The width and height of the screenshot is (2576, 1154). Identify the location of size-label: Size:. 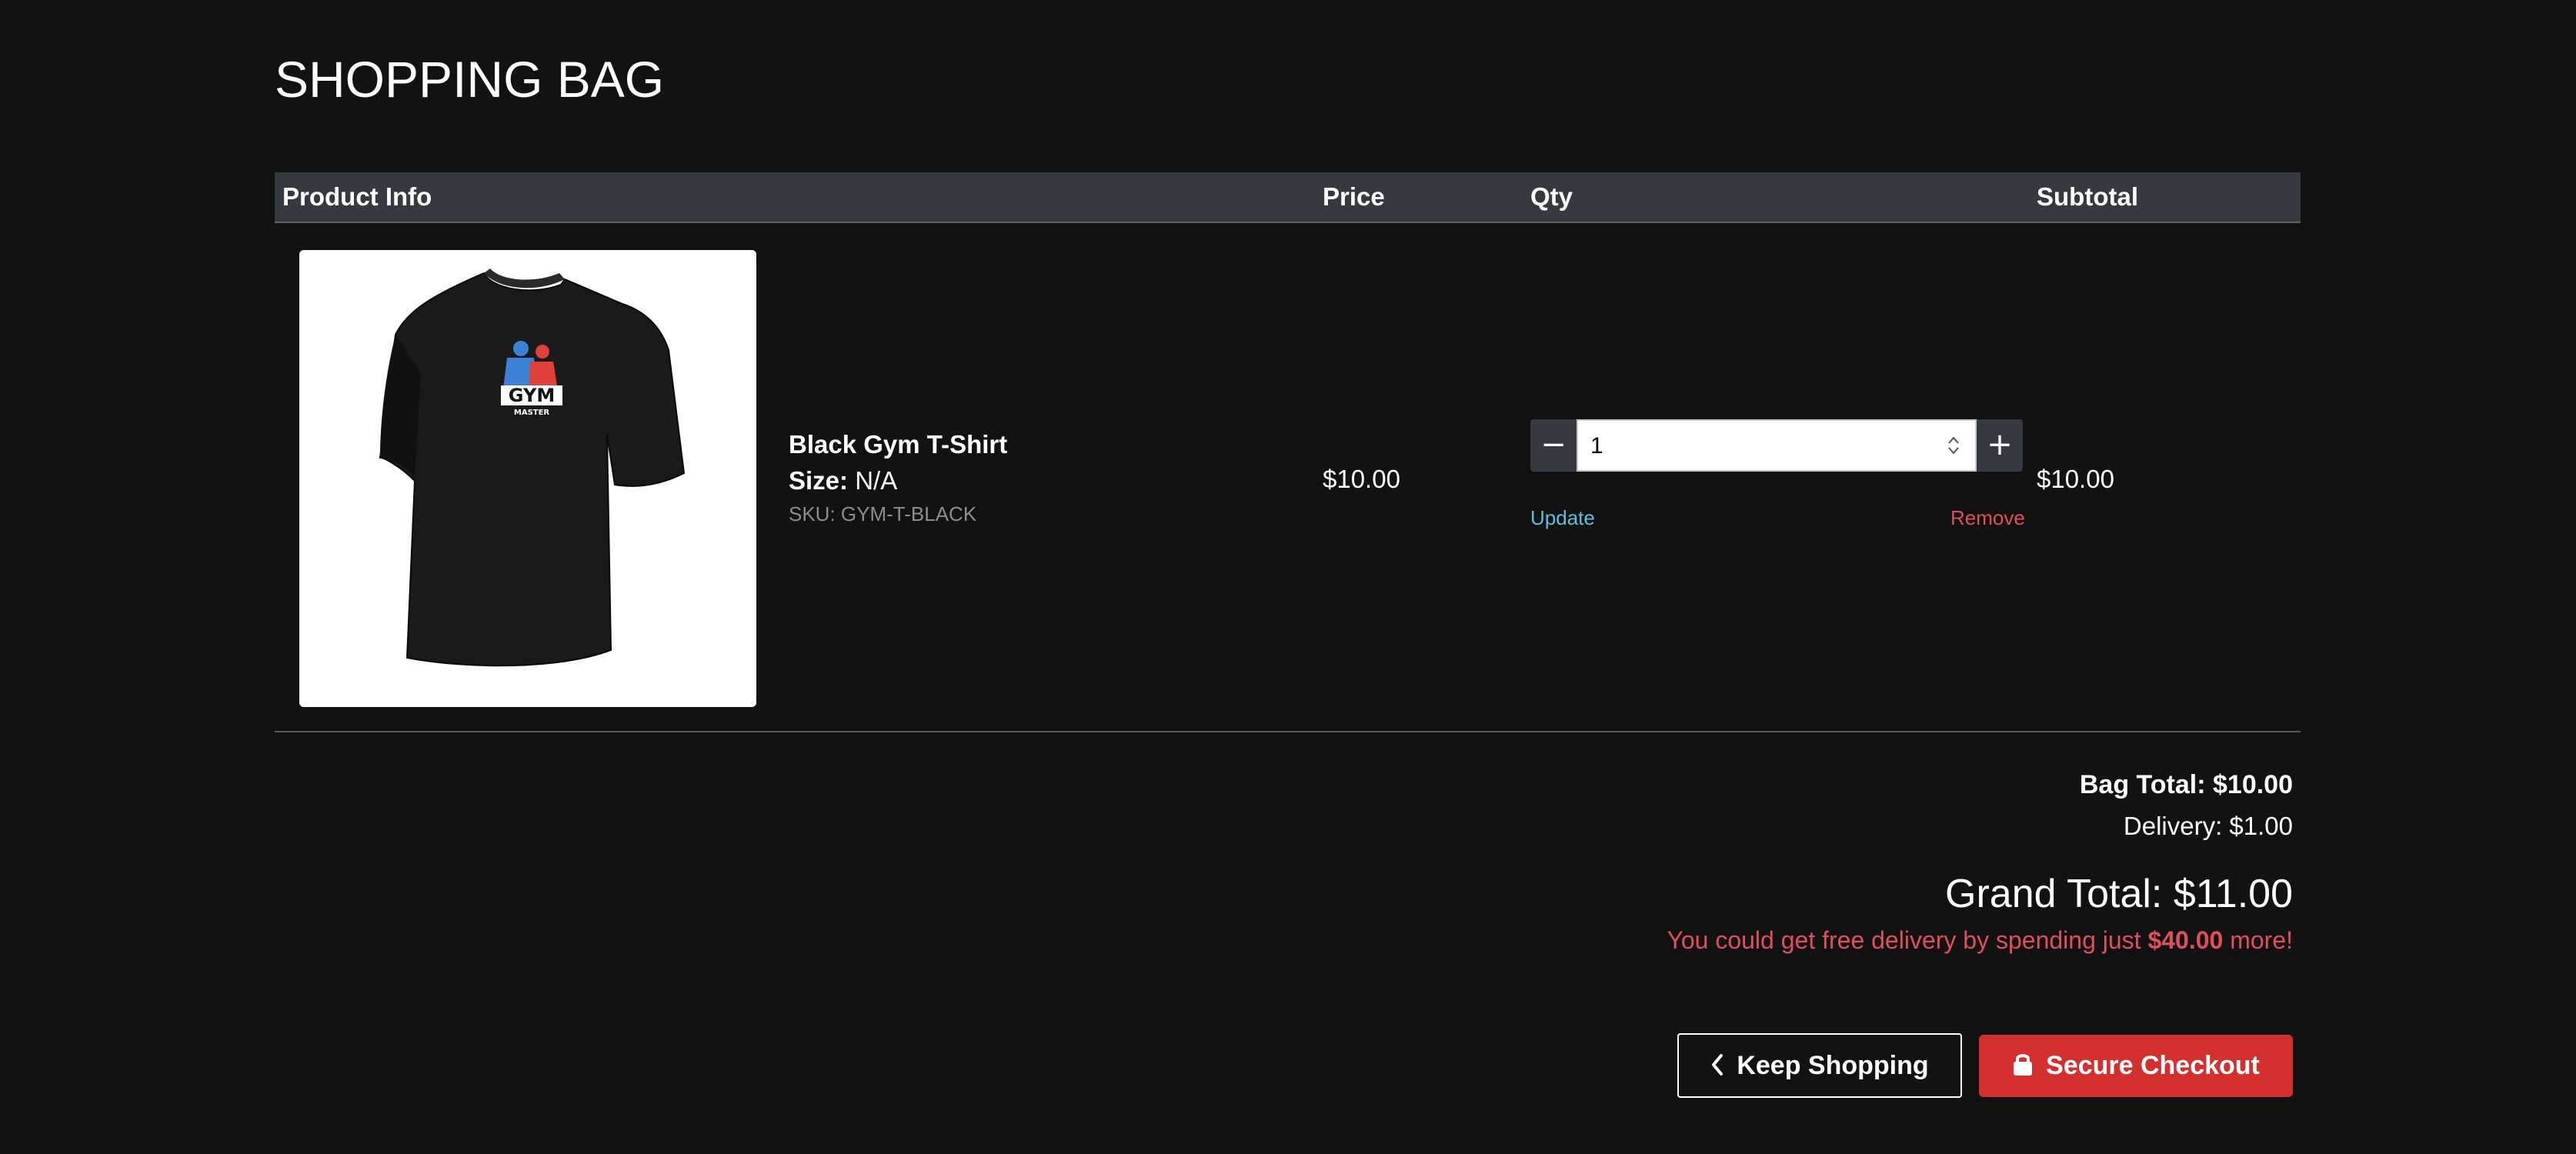
(819, 480).